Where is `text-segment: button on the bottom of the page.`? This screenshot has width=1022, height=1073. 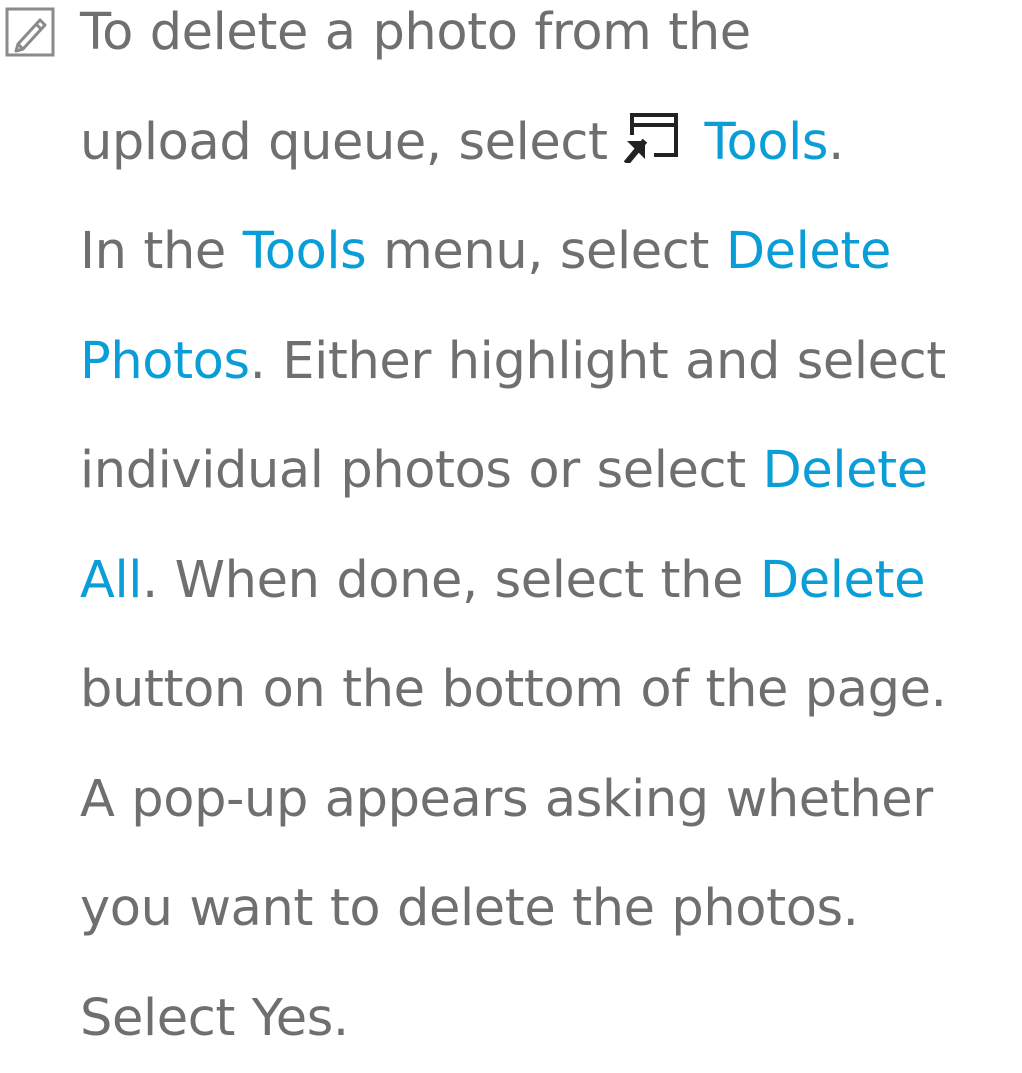 text-segment: button on the bottom of the page. is located at coordinates (513, 689).